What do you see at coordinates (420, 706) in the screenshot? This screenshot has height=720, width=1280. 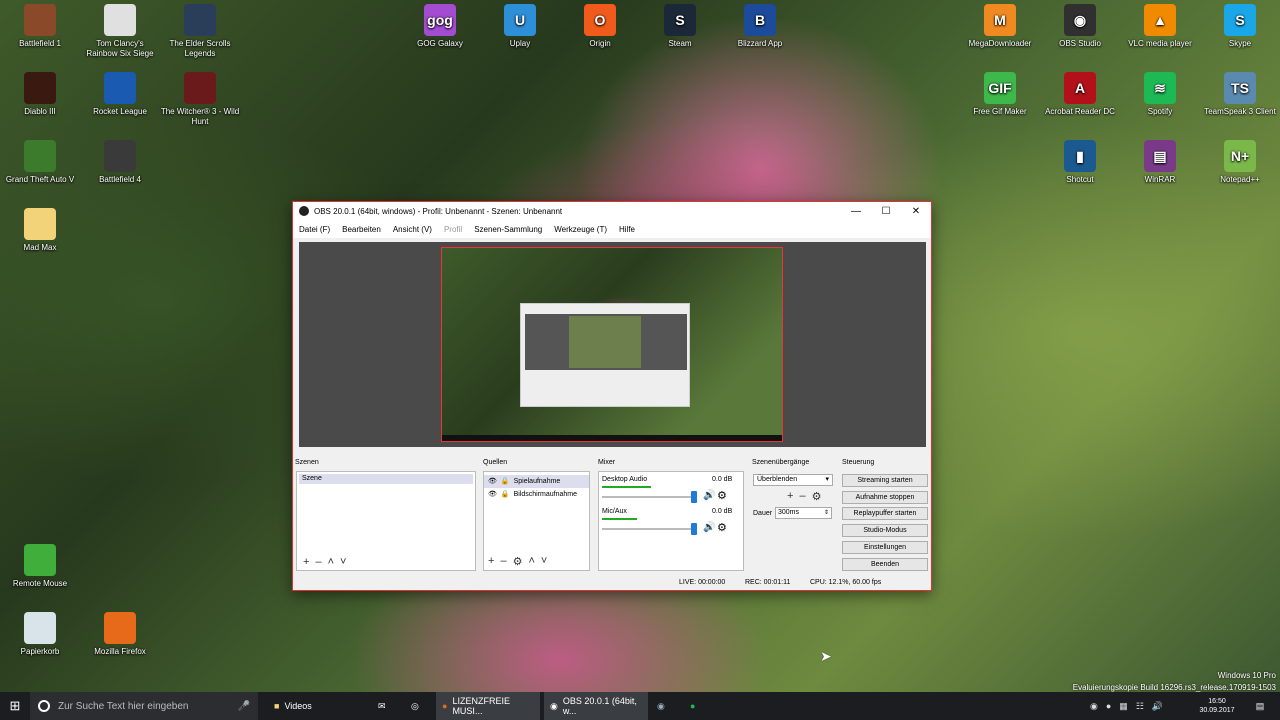 I see `media-player-icon: ◎` at bounding box center [420, 706].